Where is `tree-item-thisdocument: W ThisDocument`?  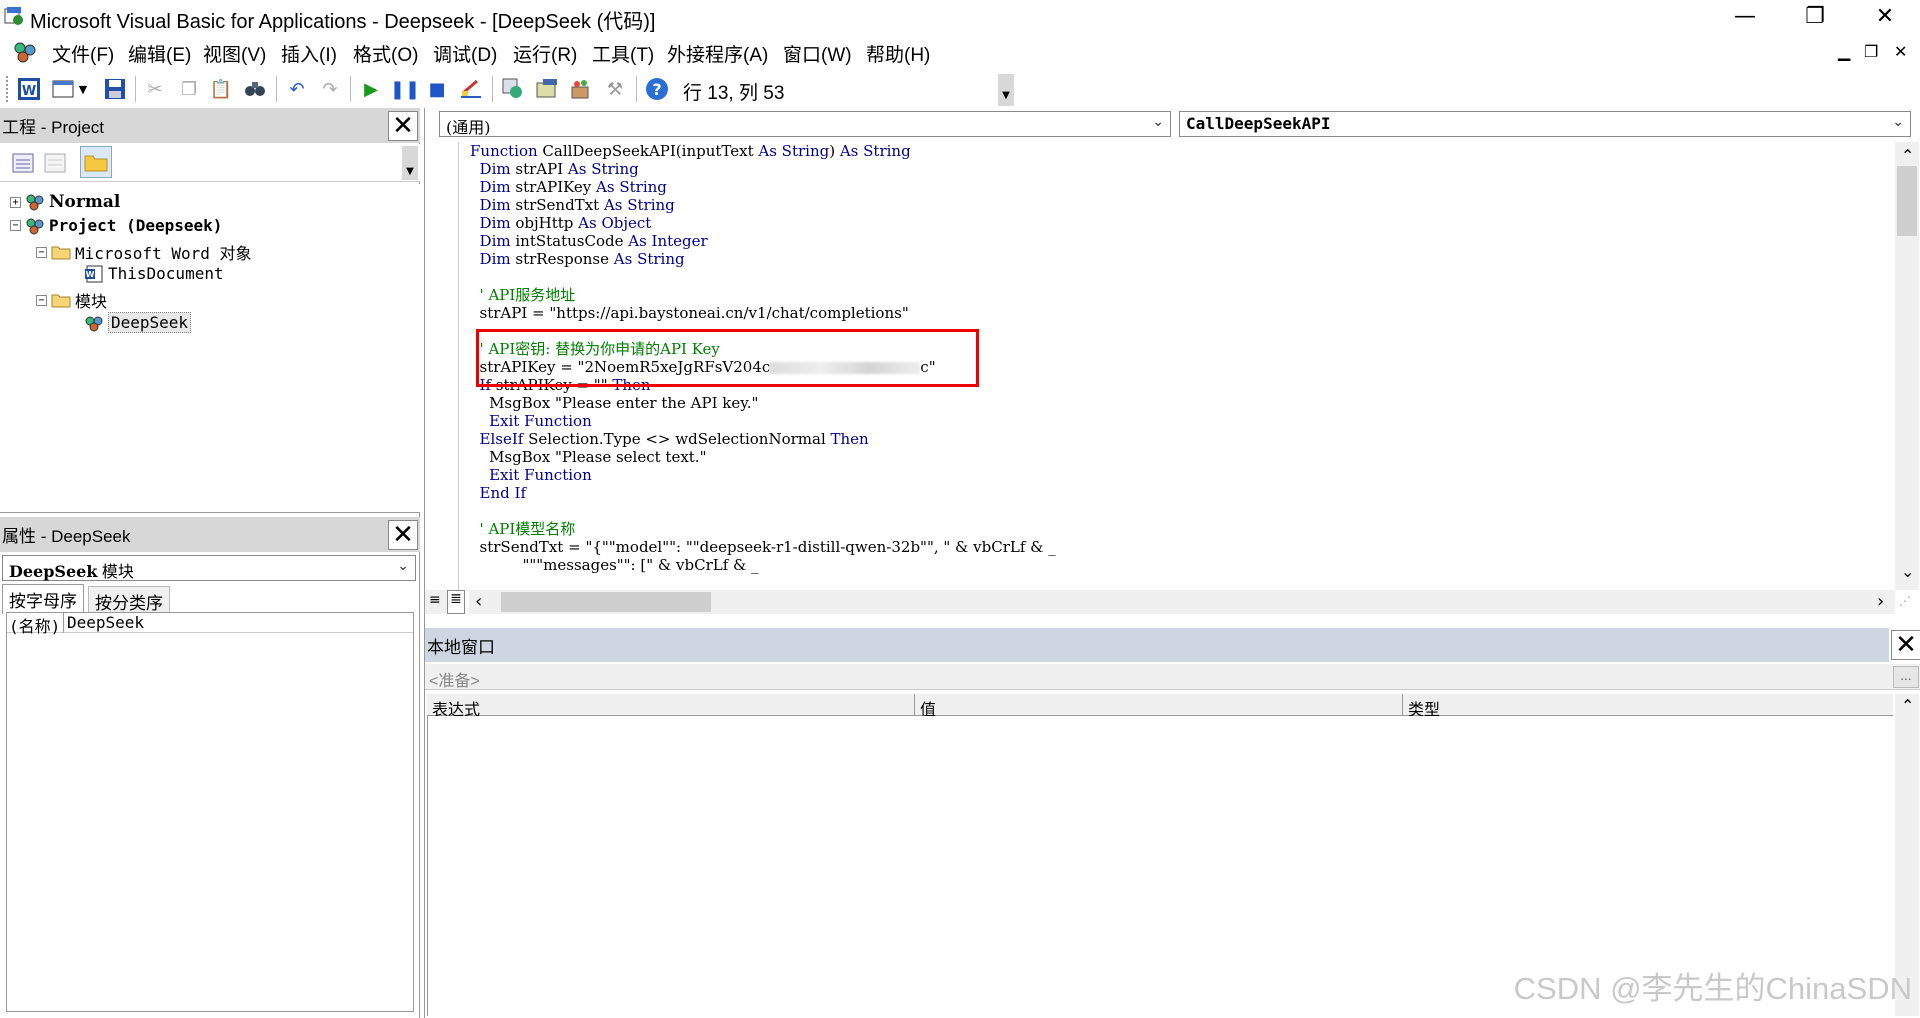 tree-item-thisdocument: W ThisDocument is located at coordinates (154, 273).